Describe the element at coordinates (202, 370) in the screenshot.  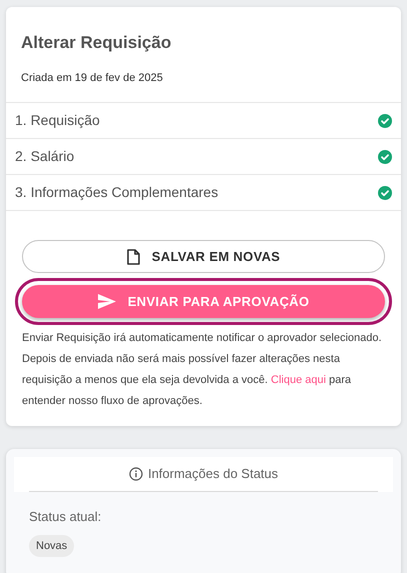
I see `notice-text: Enviar Requisição irá automaticamente notificar o aprovador selecionado. Depois de enviada não será mais possível fazer alterações nesta requisição a menos que ela seja devolvida a você. Clique aqui para entender nosso fluxo de aprovações.` at that location.